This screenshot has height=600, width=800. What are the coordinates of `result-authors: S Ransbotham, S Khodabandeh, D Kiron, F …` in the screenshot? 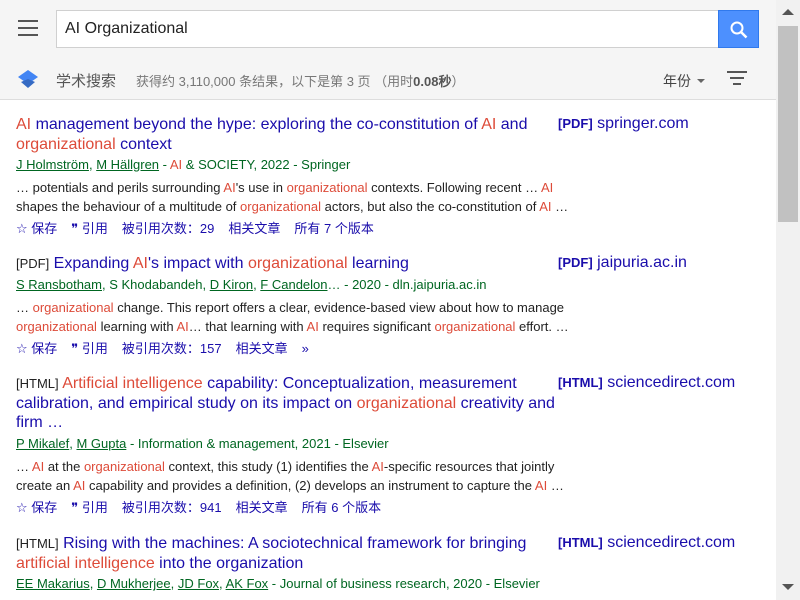 It's located at (386, 285).